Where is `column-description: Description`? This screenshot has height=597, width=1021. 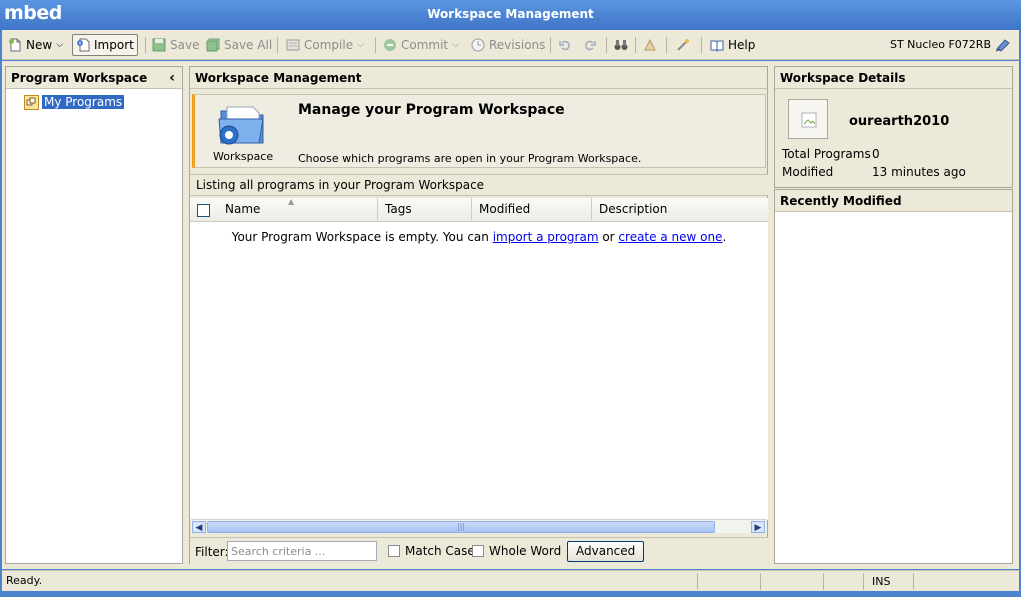
column-description: Description is located at coordinates (680, 209).